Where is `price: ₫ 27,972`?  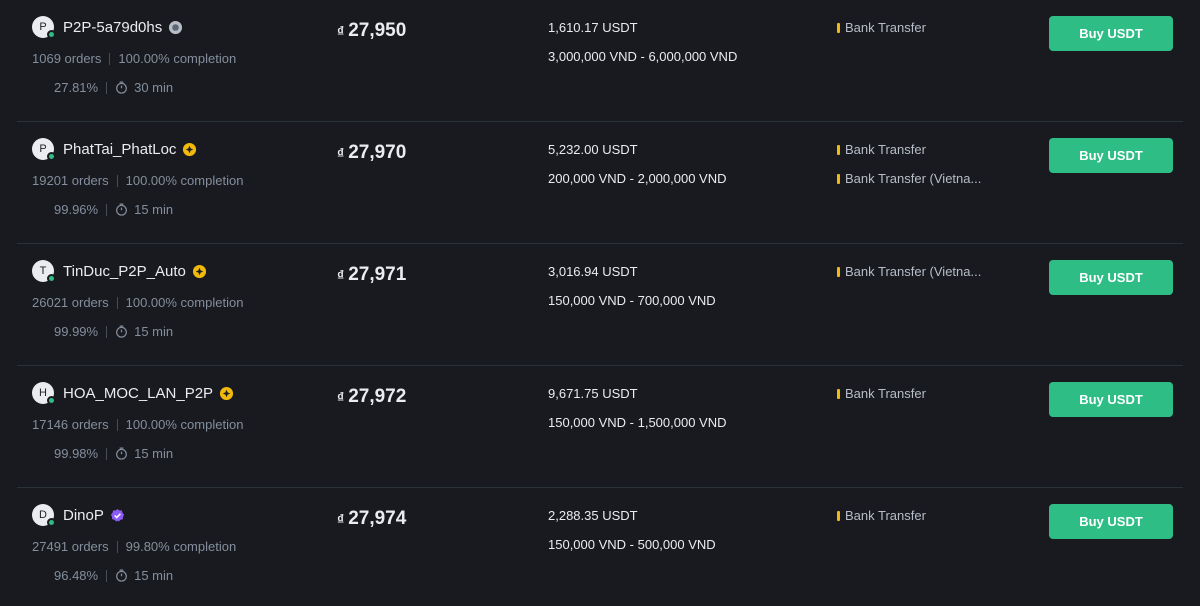
price: ₫ 27,972 is located at coordinates (371, 397).